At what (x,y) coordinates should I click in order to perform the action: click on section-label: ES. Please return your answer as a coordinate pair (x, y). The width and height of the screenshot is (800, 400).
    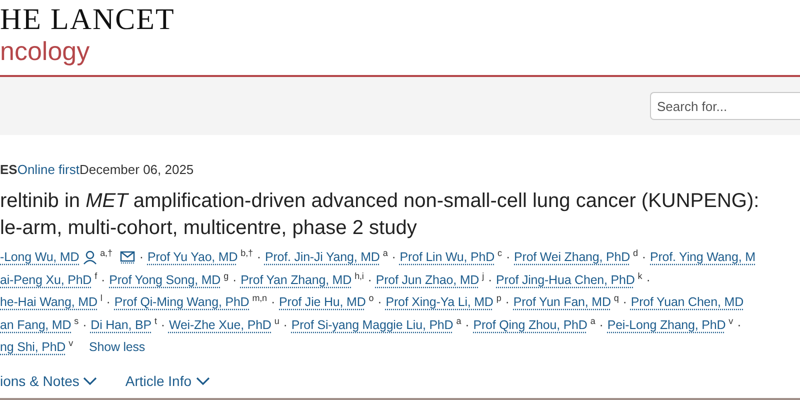
    Looking at the image, I should click on (9, 170).